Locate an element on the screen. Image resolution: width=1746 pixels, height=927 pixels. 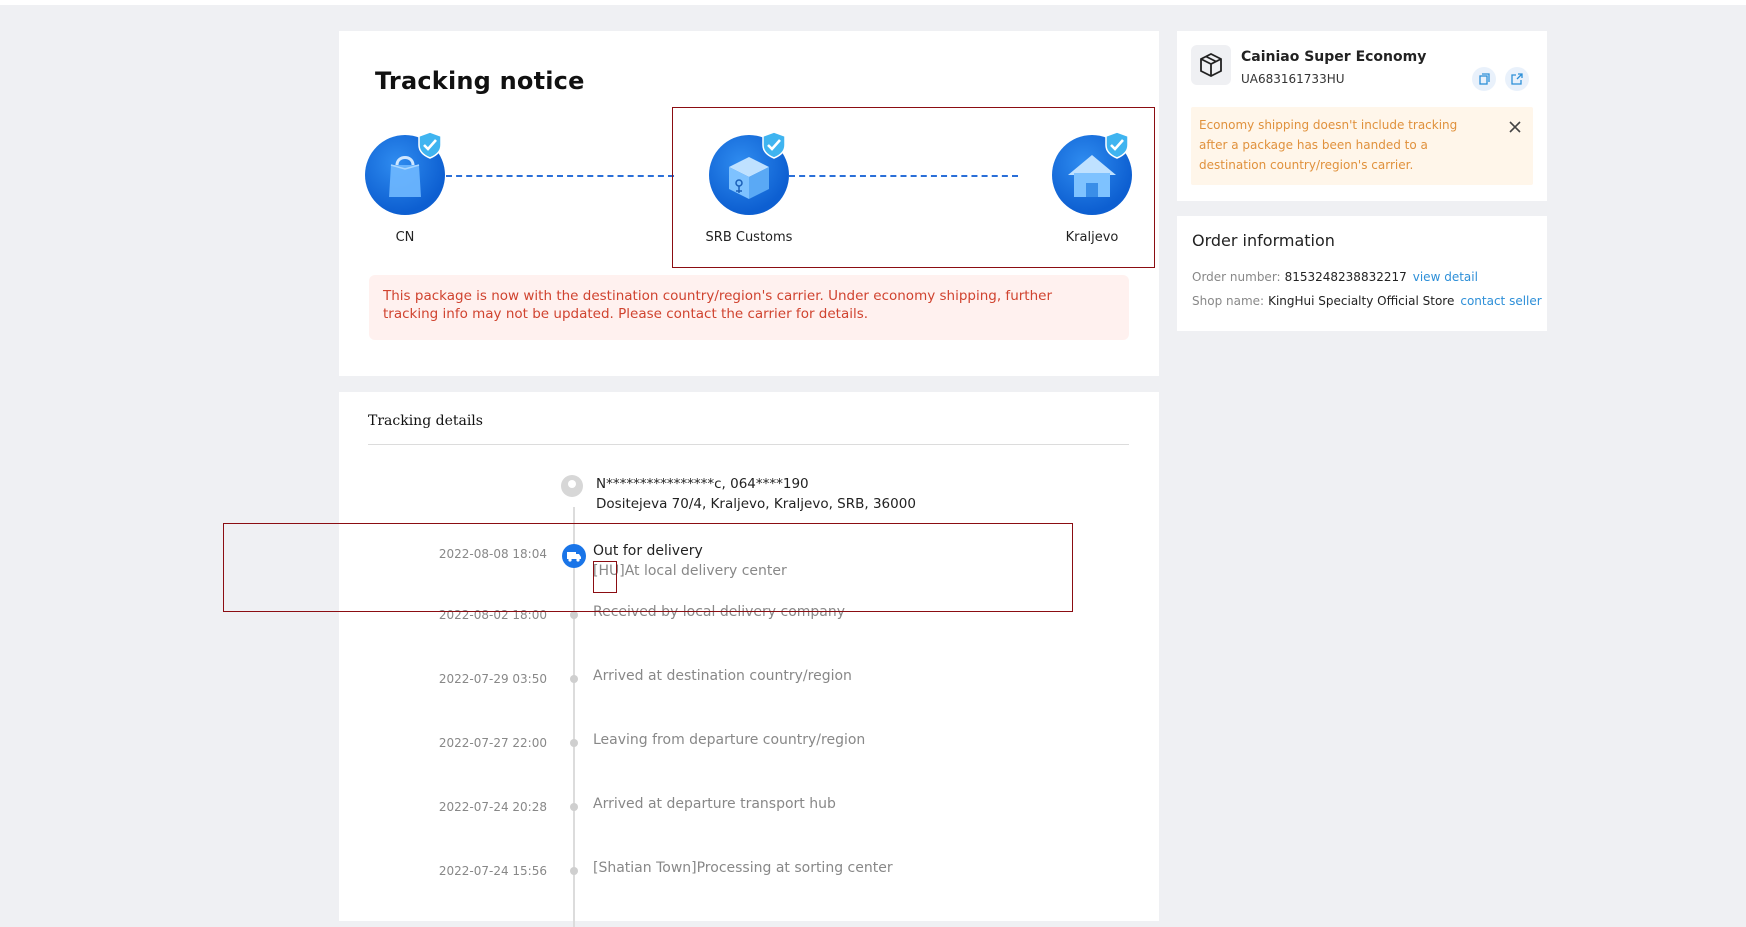
top-strip is located at coordinates (873, 2).